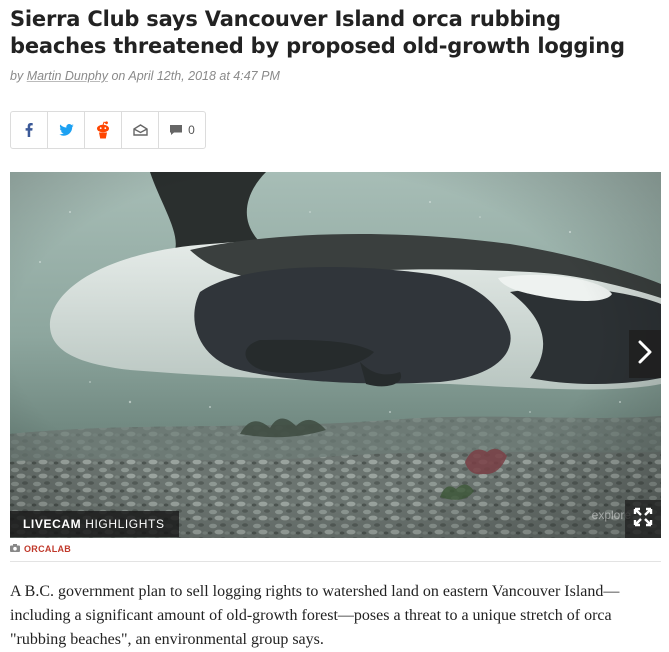  I want to click on twitter-share-button, so click(66, 130).